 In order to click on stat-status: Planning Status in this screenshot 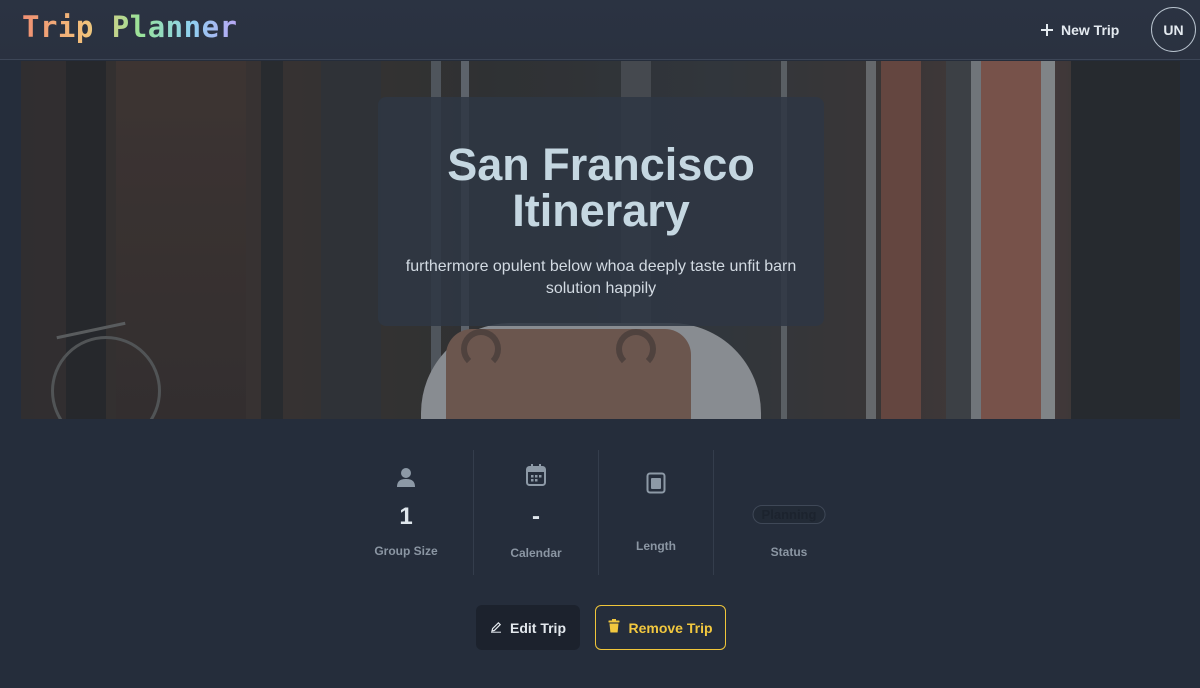, I will do `click(789, 512)`.